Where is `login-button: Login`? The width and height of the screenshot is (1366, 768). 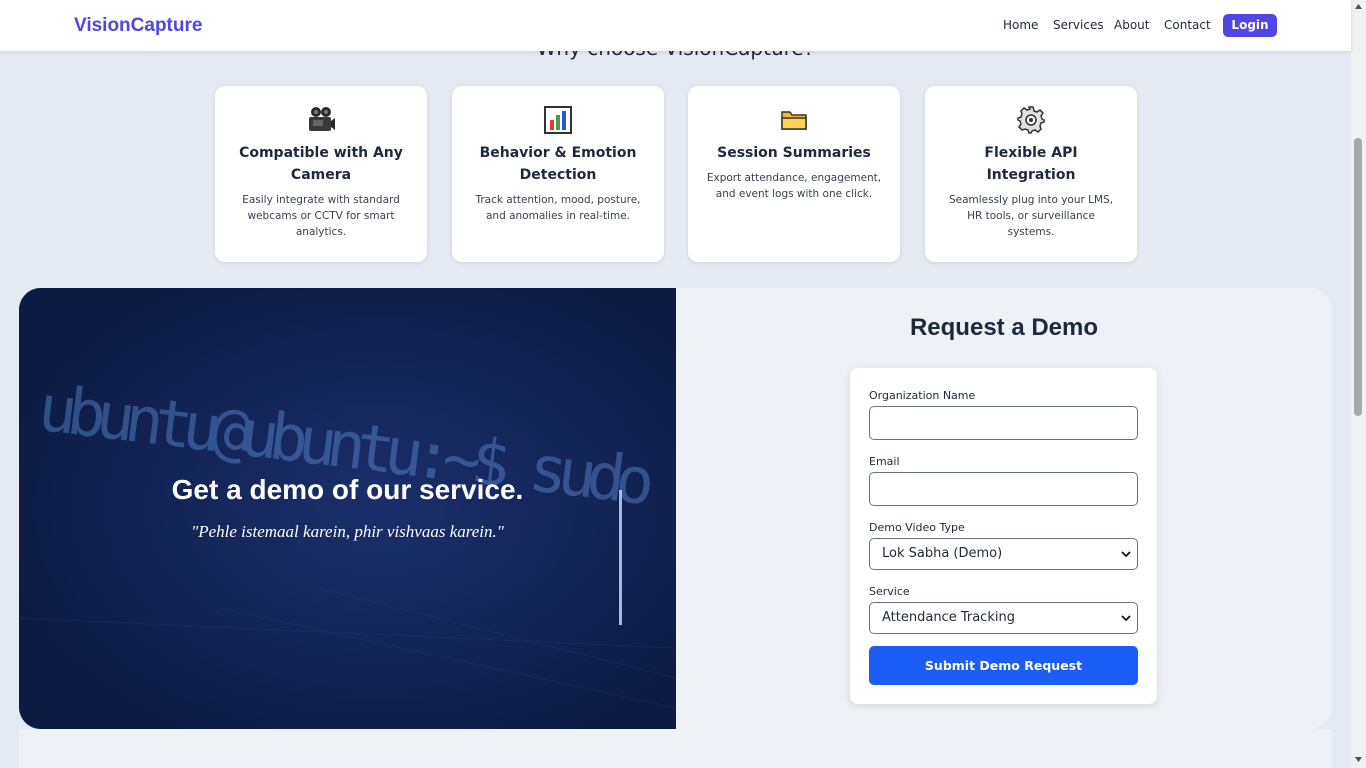 login-button: Login is located at coordinates (1250, 25).